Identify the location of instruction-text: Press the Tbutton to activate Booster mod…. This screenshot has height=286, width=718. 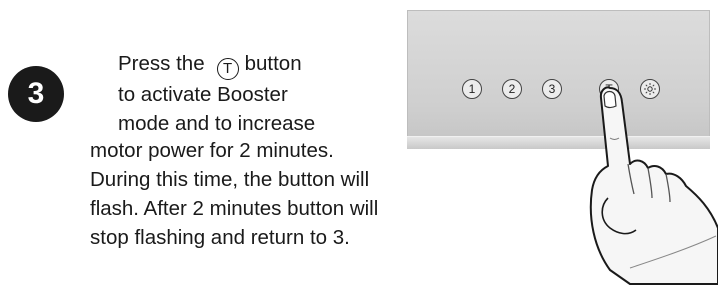
(216, 93).